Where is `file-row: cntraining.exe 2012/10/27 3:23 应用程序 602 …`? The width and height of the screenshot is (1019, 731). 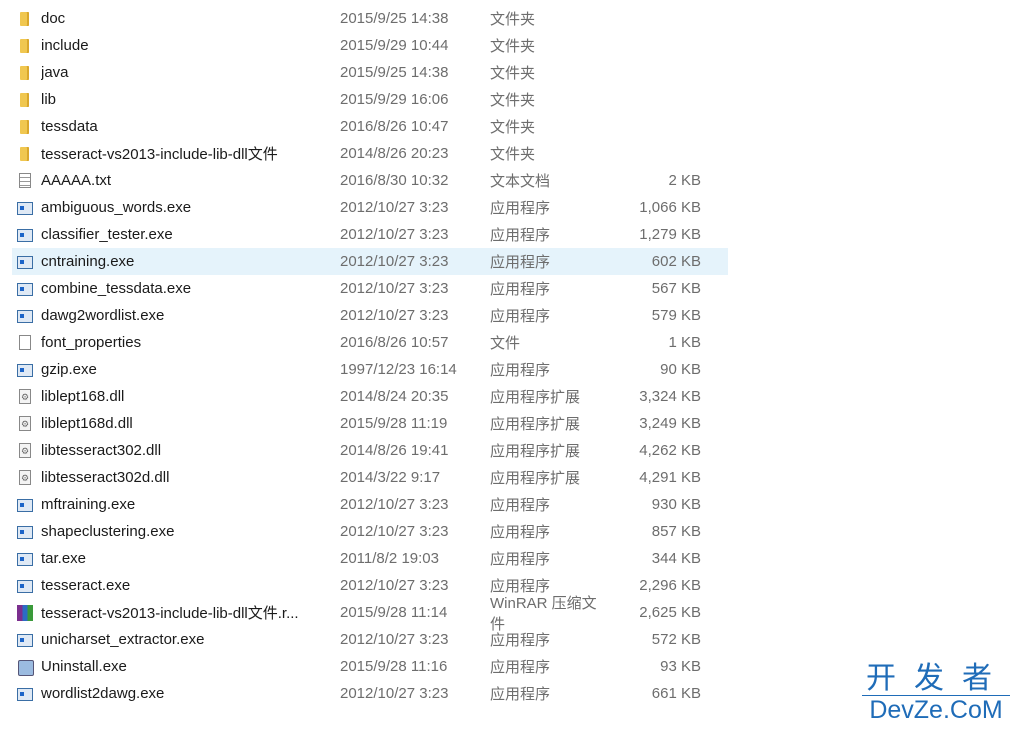 file-row: cntraining.exe 2012/10/27 3:23 应用程序 602 … is located at coordinates (370, 261).